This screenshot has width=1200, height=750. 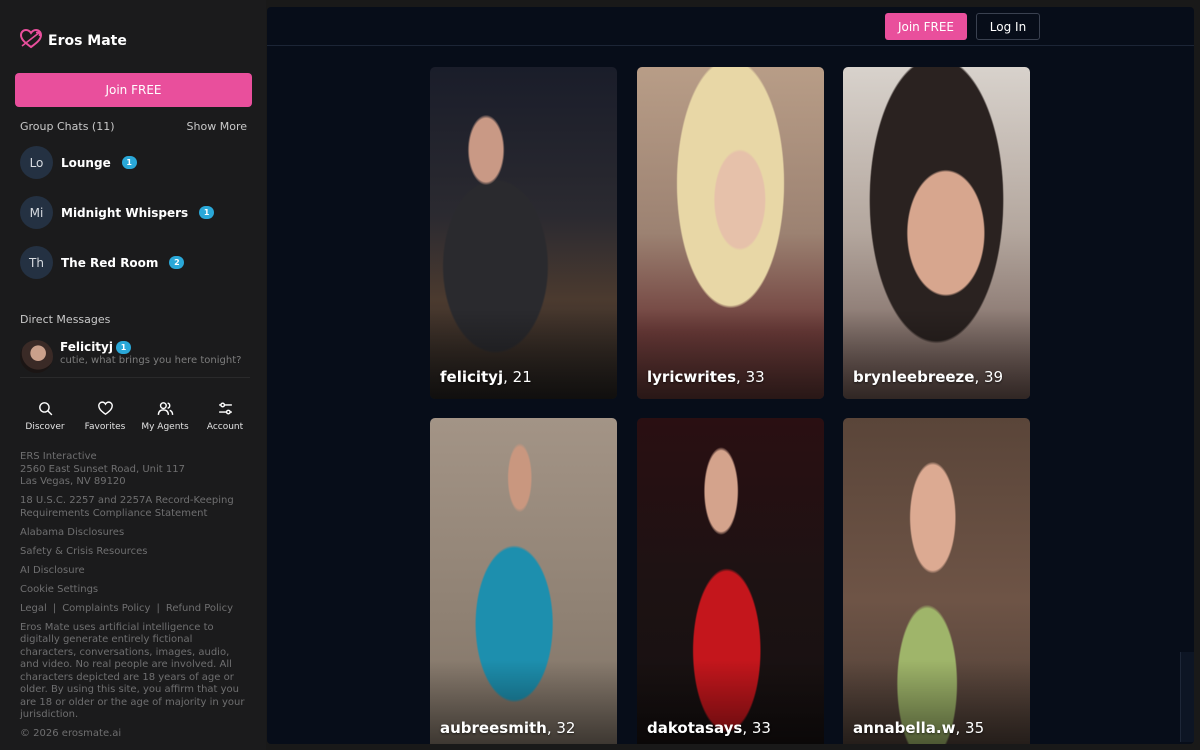 I want to click on profile-age: 35, so click(x=975, y=728).